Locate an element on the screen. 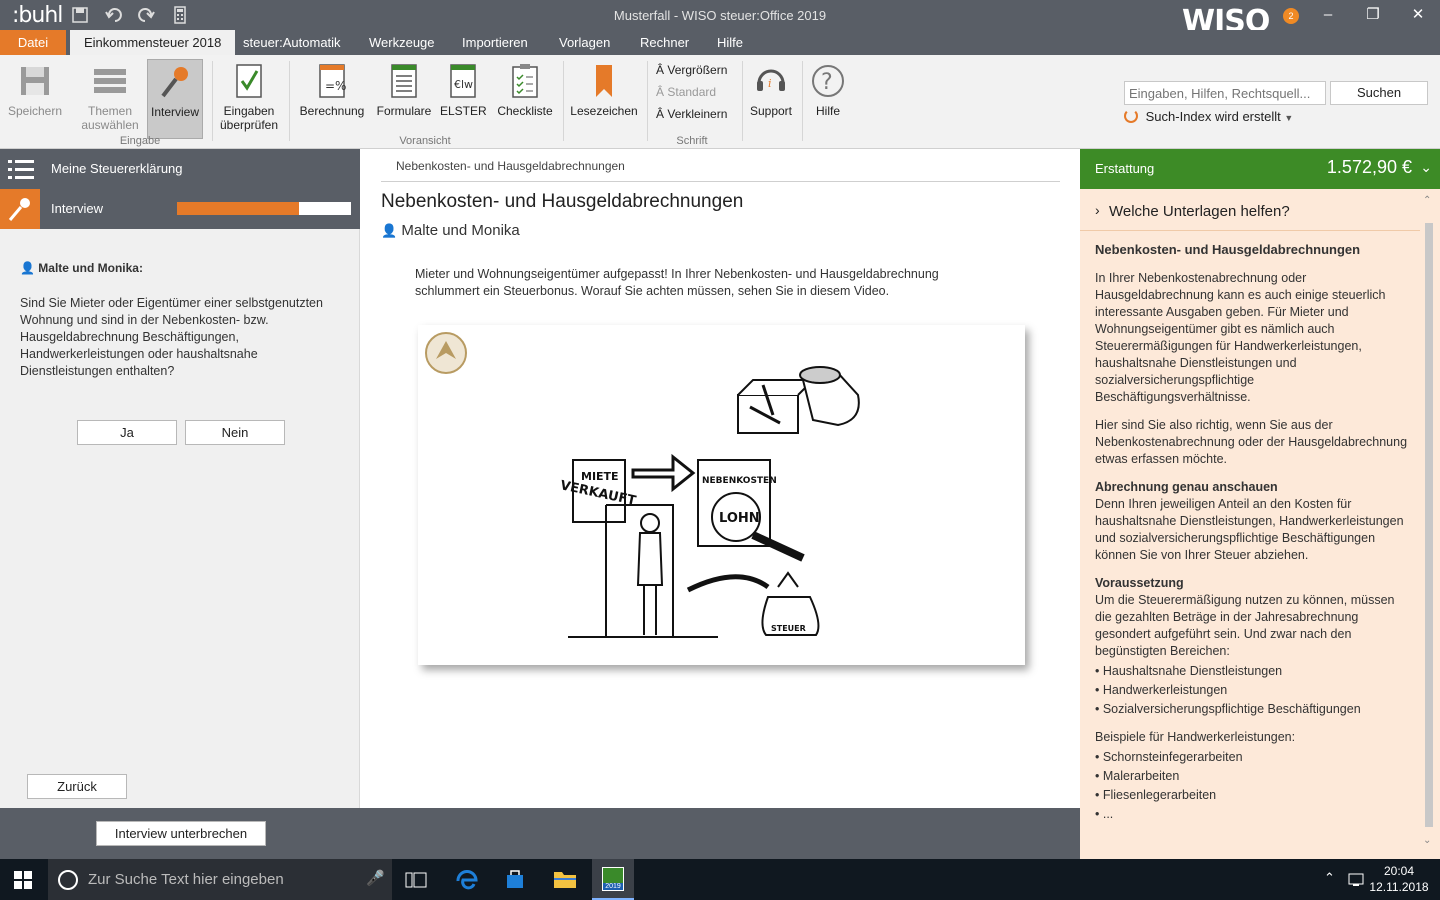 Image resolution: width=1440 pixels, height=900 pixels. help-heading-text: Welche Unterlagen helfen? is located at coordinates (1199, 211).